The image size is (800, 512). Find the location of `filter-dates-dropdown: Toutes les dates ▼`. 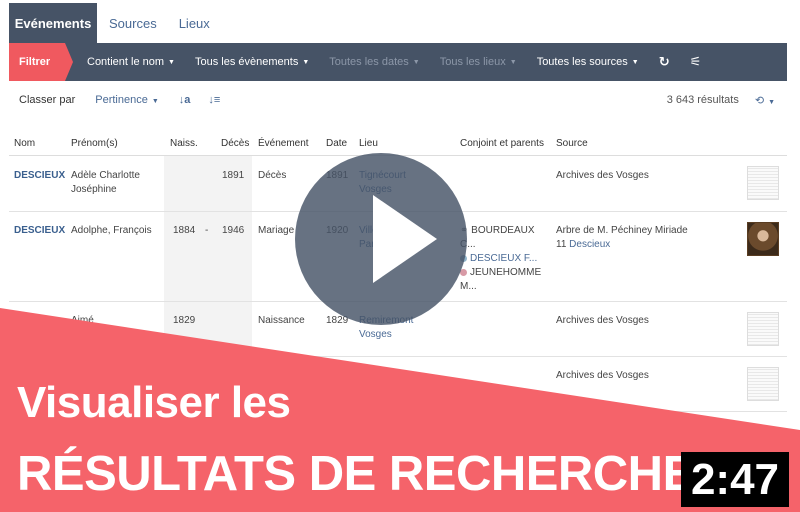

filter-dates-dropdown: Toutes les dates ▼ is located at coordinates (374, 62).